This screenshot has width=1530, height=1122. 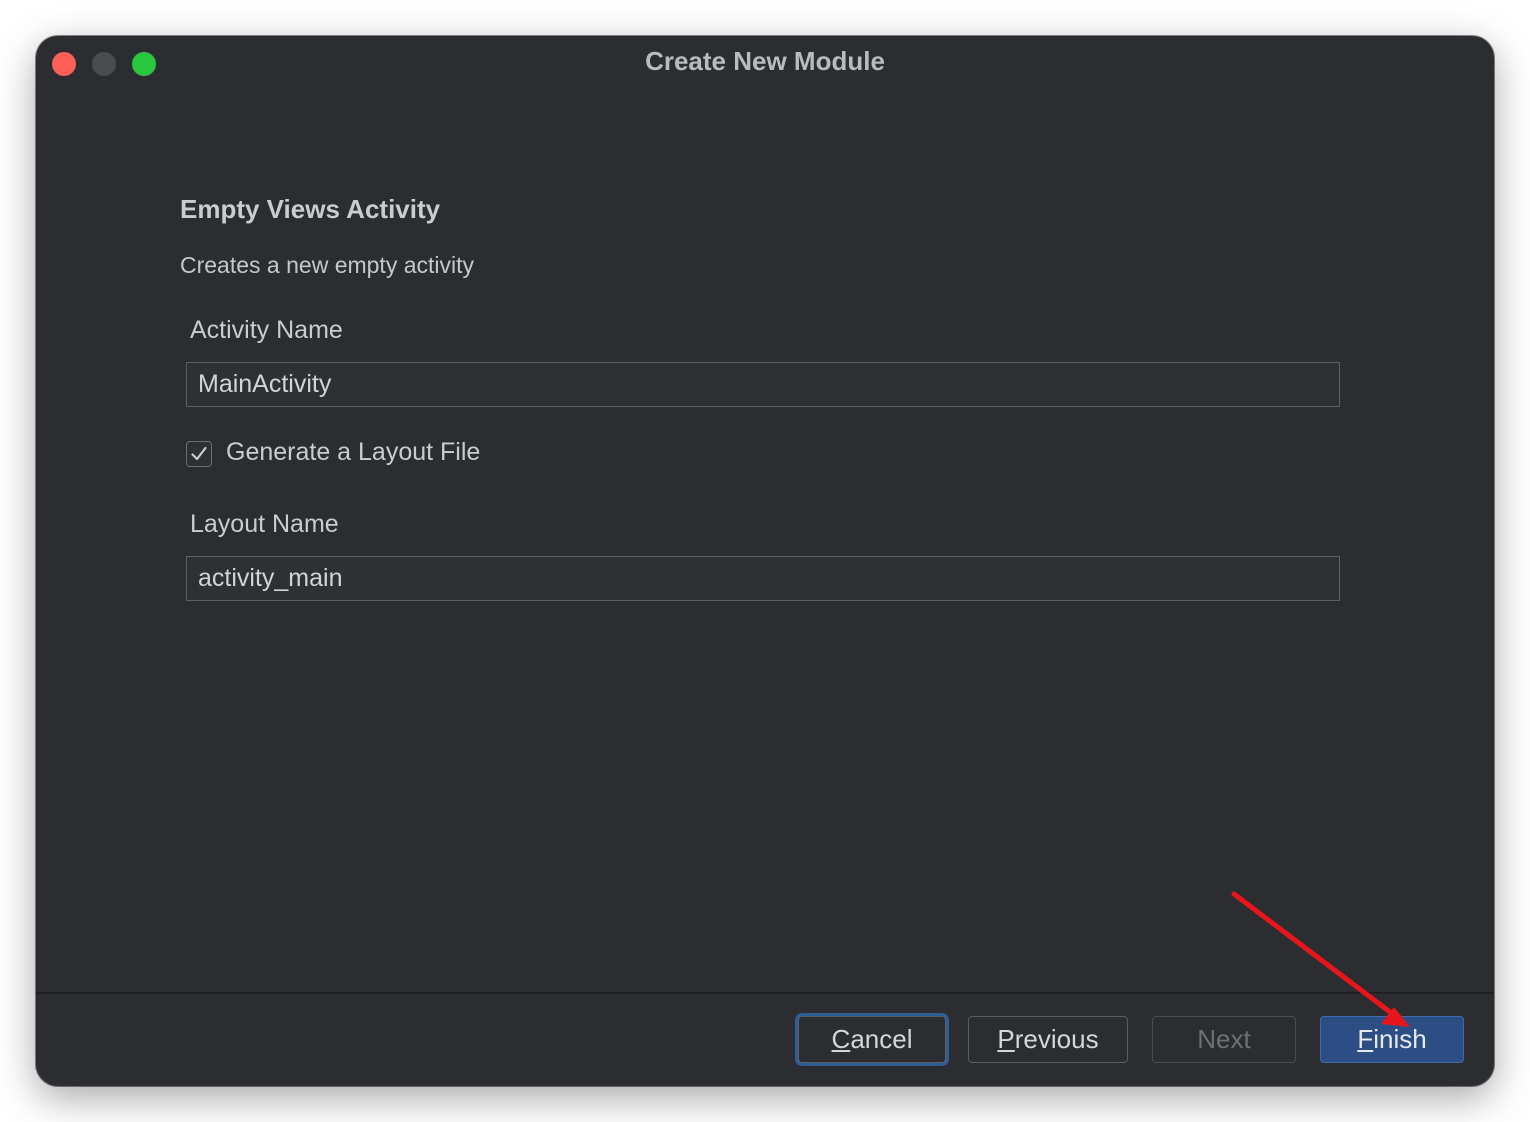 I want to click on title-bar: Create New Module, so click(x=765, y=64).